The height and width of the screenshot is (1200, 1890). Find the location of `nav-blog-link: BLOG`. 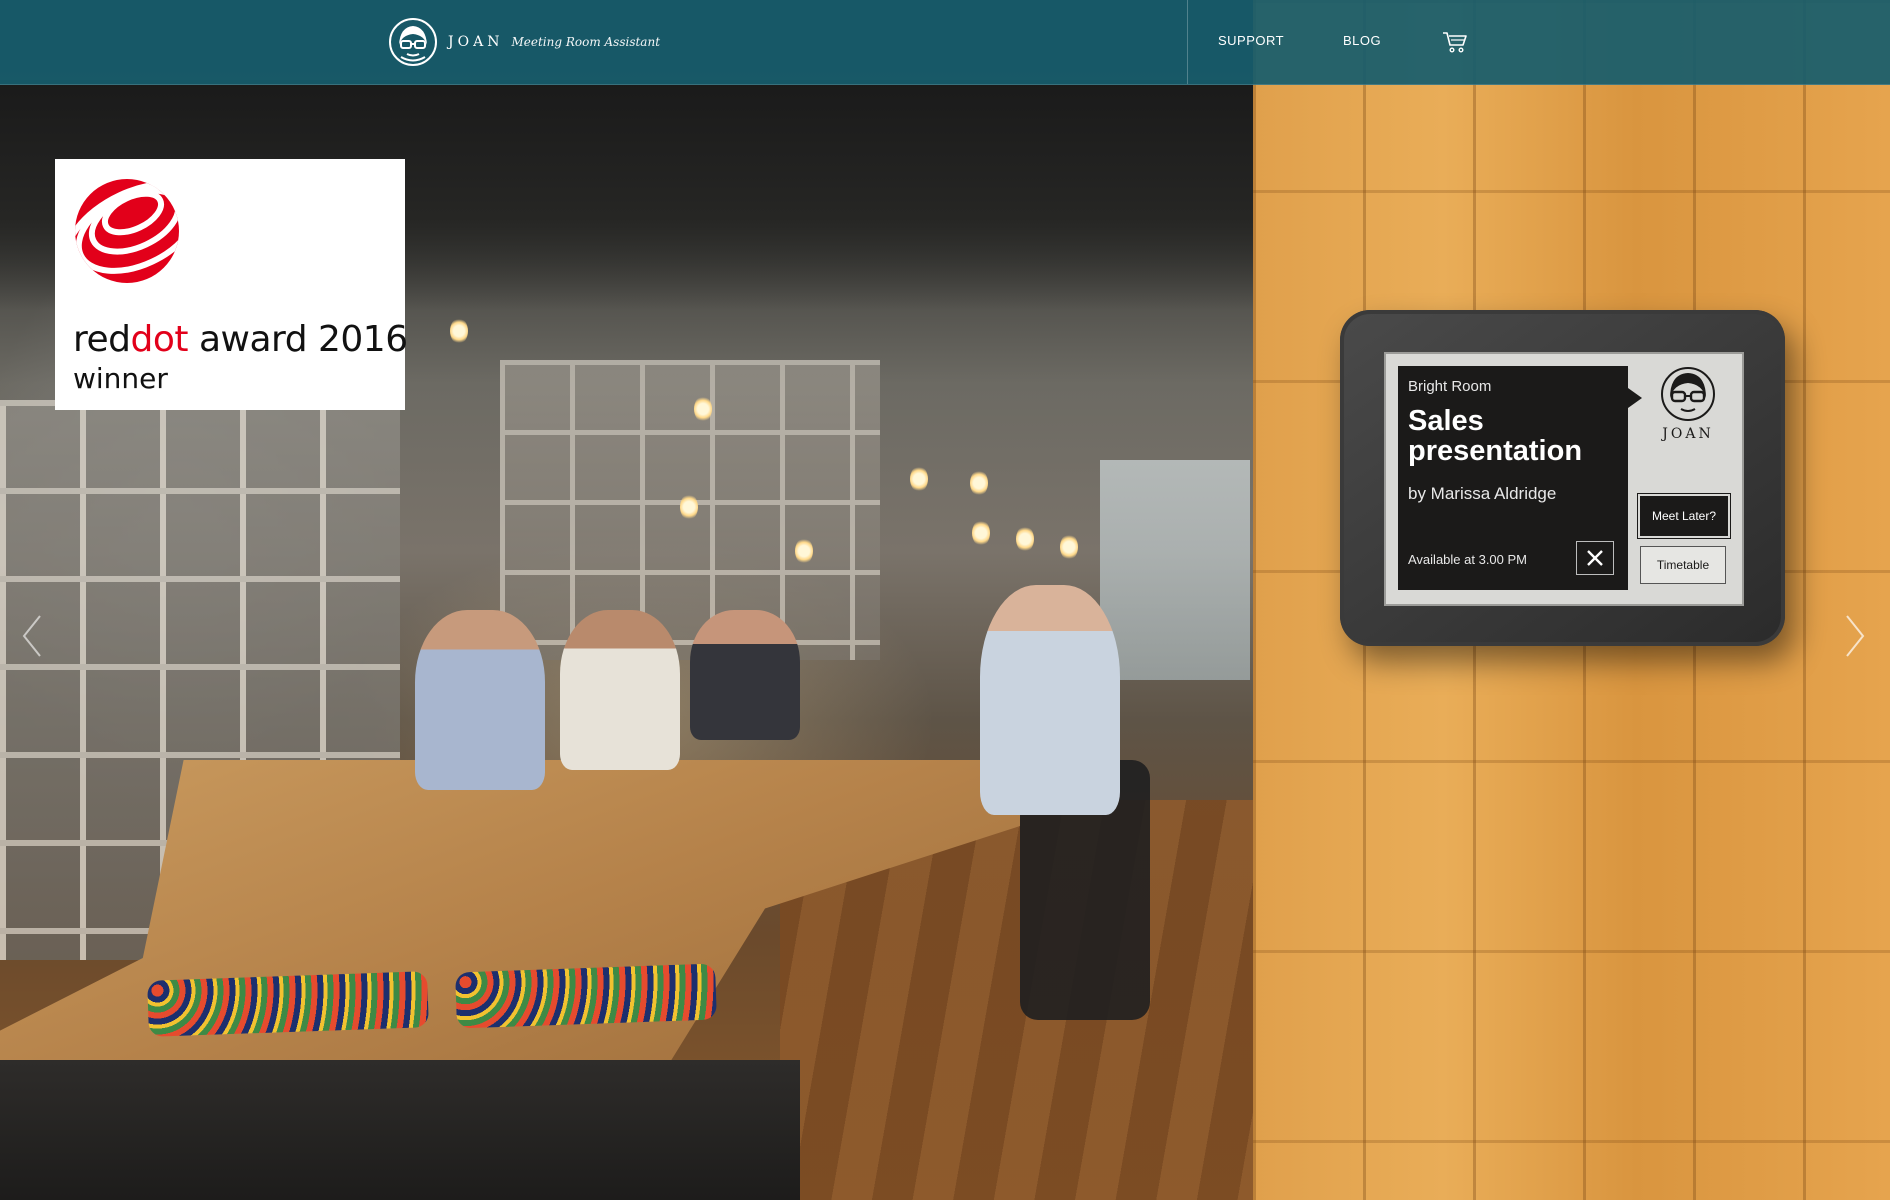

nav-blog-link: BLOG is located at coordinates (1362, 40).